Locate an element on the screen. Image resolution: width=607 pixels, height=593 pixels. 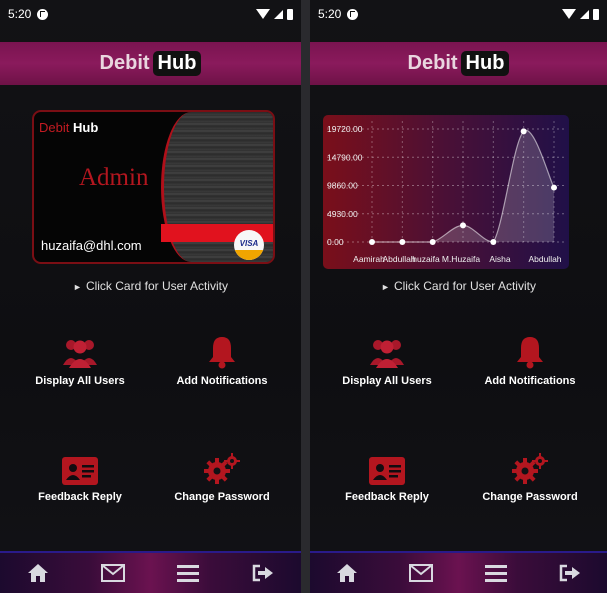
screen-divider is located at coordinates (305, 296).